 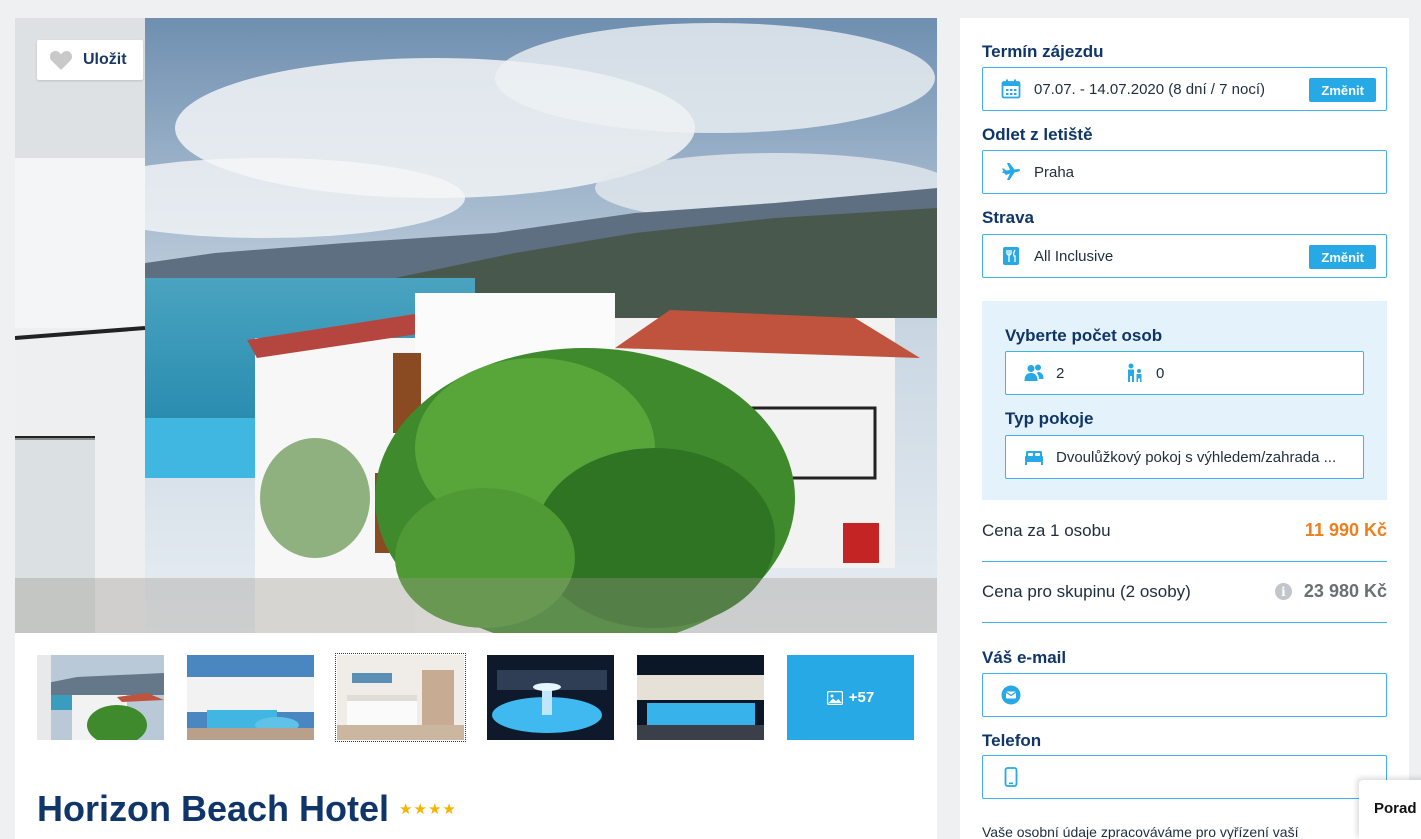 I want to click on airport-field: Praha, so click(x=1184, y=172).